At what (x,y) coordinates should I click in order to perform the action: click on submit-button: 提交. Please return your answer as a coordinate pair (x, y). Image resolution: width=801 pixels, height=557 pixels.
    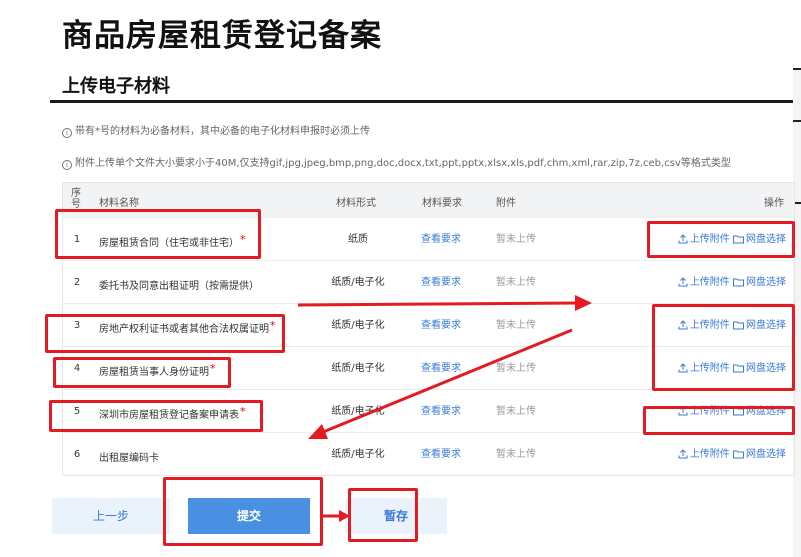
    Looking at the image, I should click on (249, 516).